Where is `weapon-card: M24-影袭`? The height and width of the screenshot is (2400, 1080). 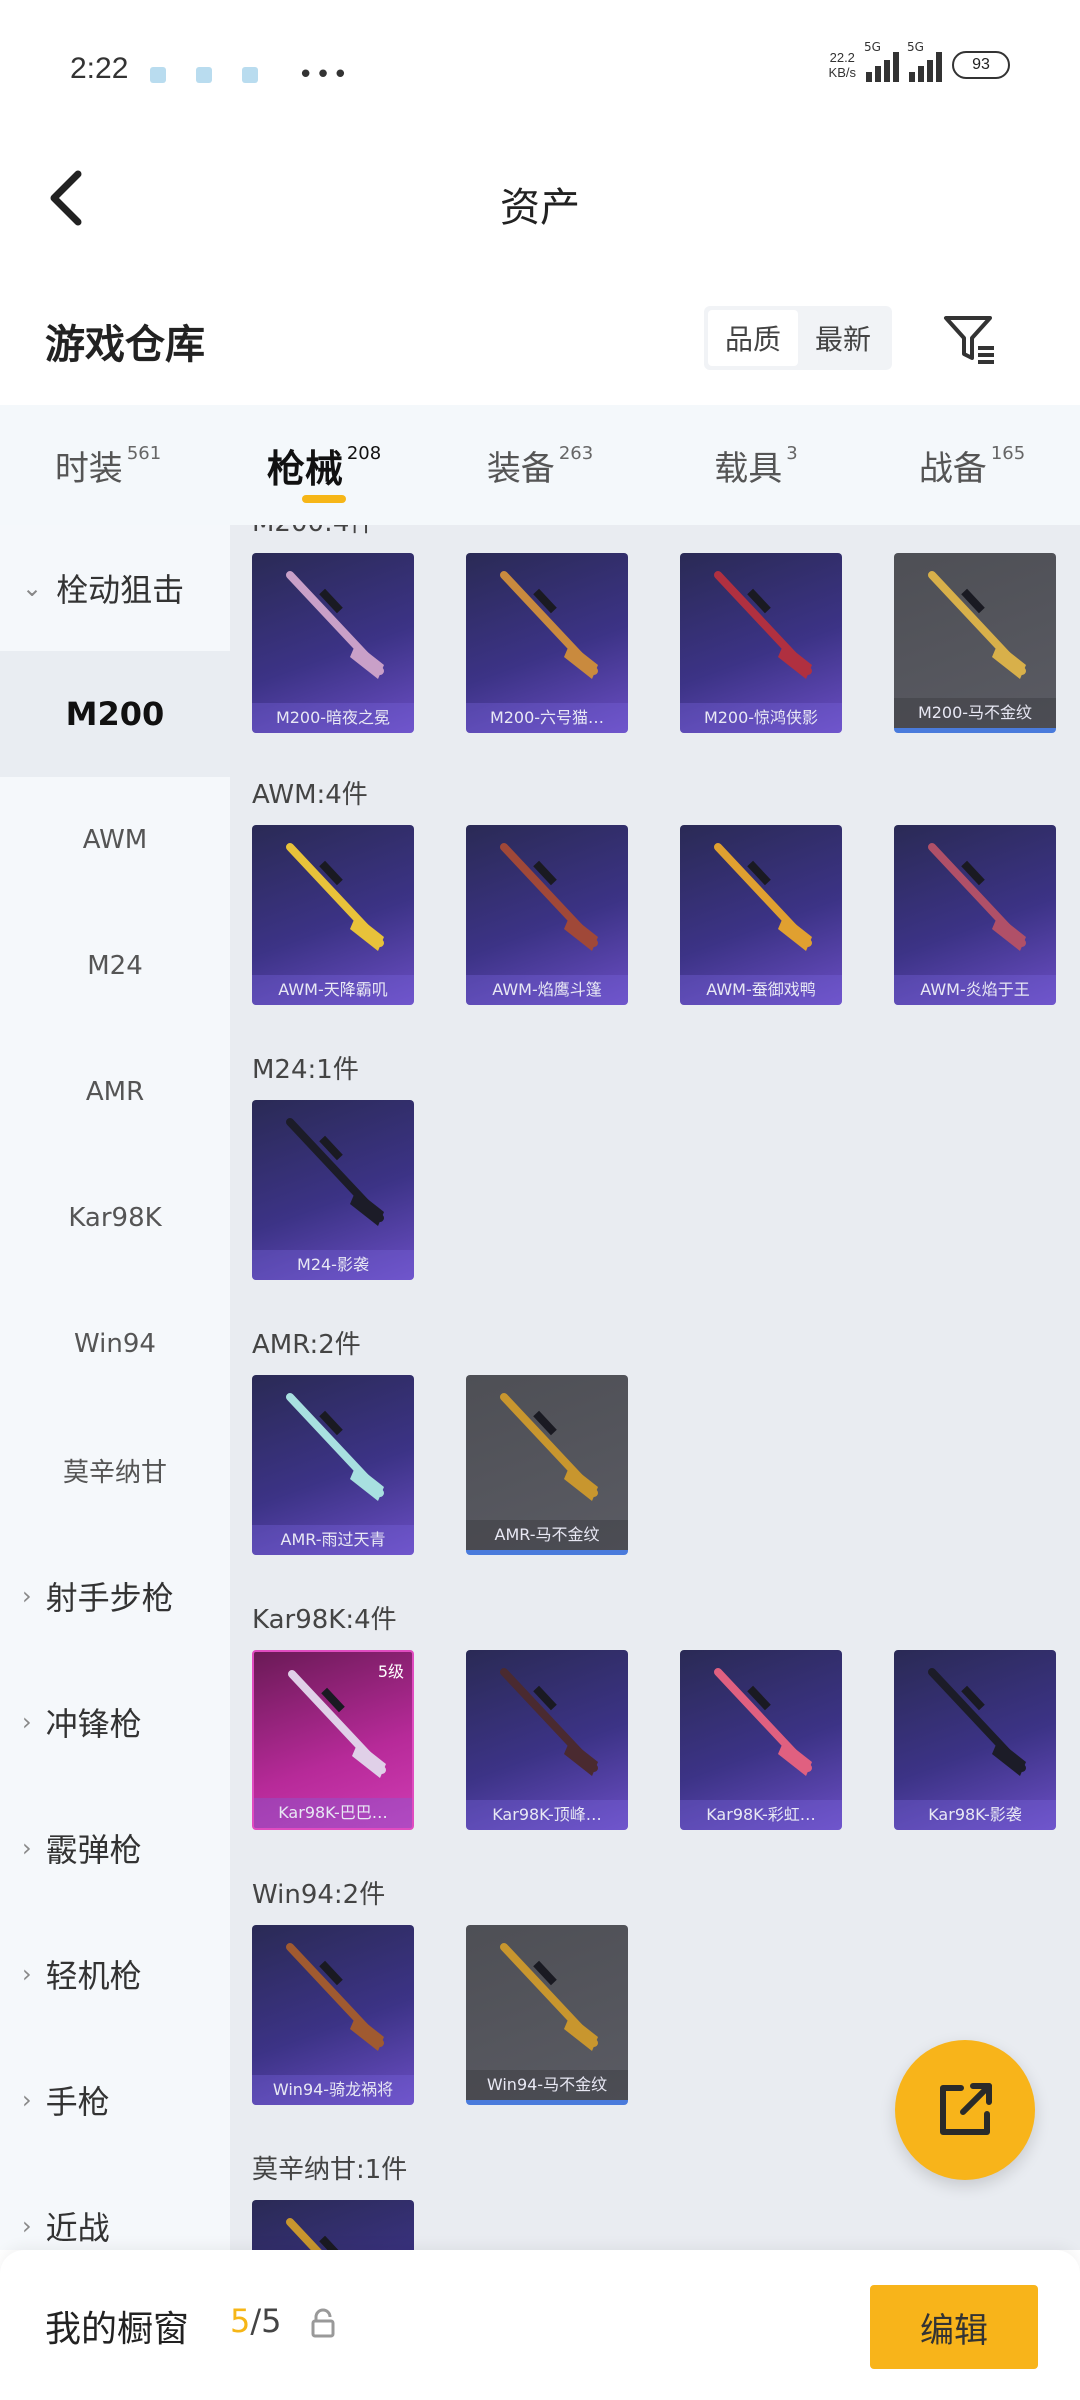 weapon-card: M24-影袭 is located at coordinates (333, 1190).